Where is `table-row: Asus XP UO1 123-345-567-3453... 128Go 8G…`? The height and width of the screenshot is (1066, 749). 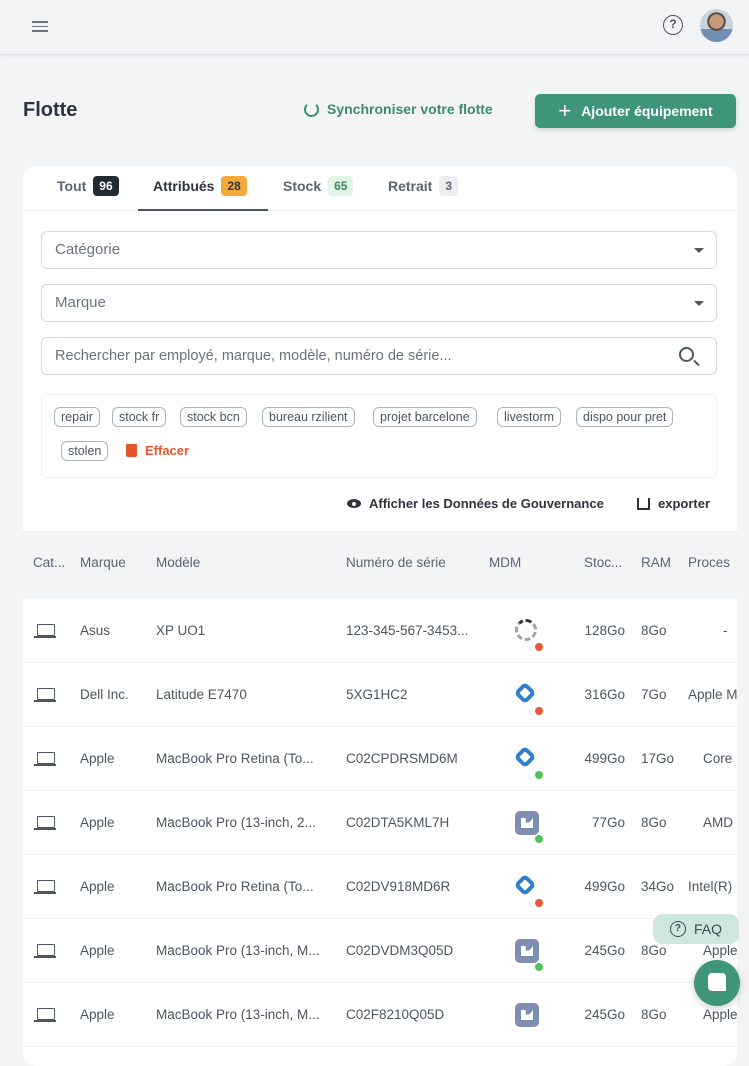 table-row: Asus XP UO1 123-345-567-3453... 128Go 8G… is located at coordinates (380, 631).